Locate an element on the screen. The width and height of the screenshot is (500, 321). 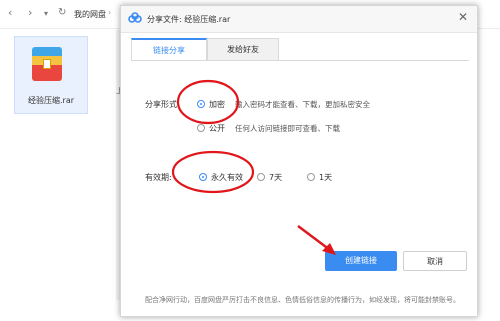
annotation-circle-encrypt is located at coordinates (208, 102).